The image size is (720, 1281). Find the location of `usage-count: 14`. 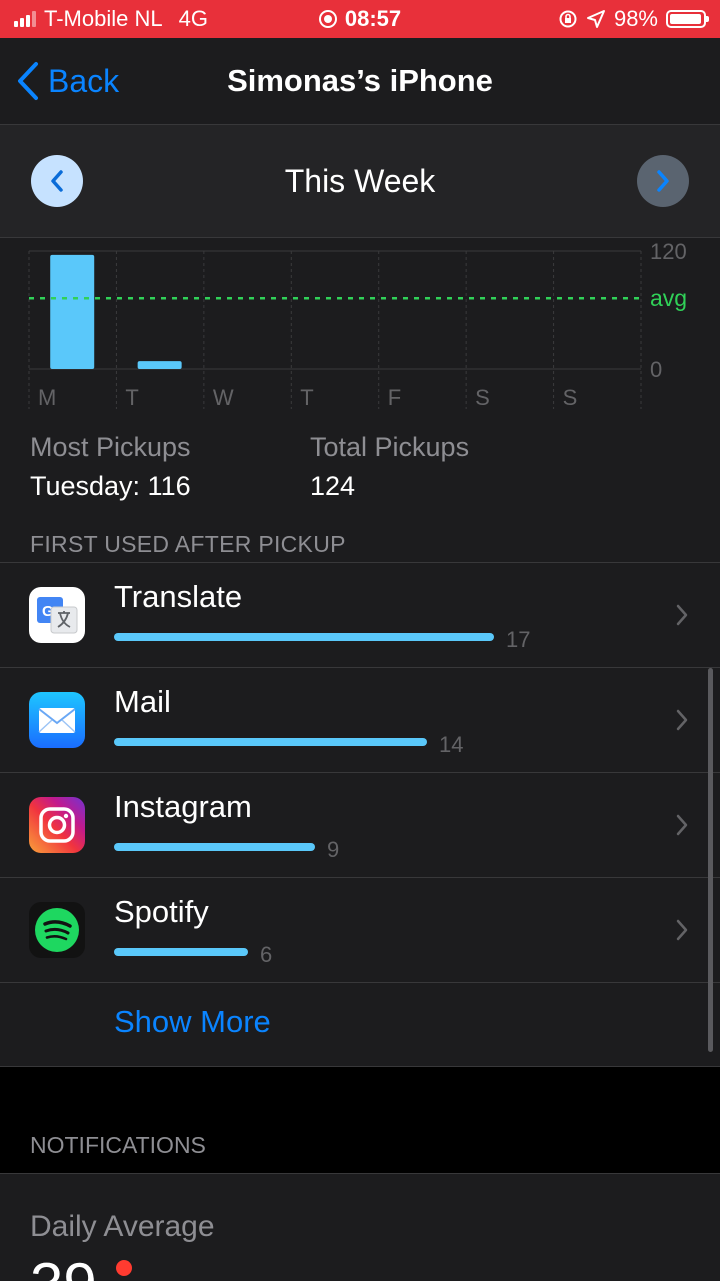

usage-count: 14 is located at coordinates (451, 744).